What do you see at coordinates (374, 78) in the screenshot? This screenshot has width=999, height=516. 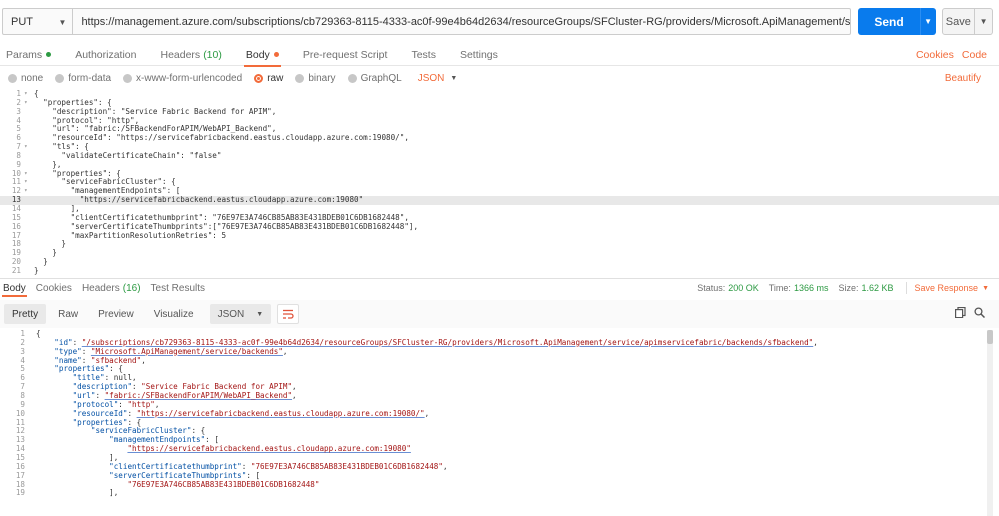 I see `radio-graphql: GraphQL` at bounding box center [374, 78].